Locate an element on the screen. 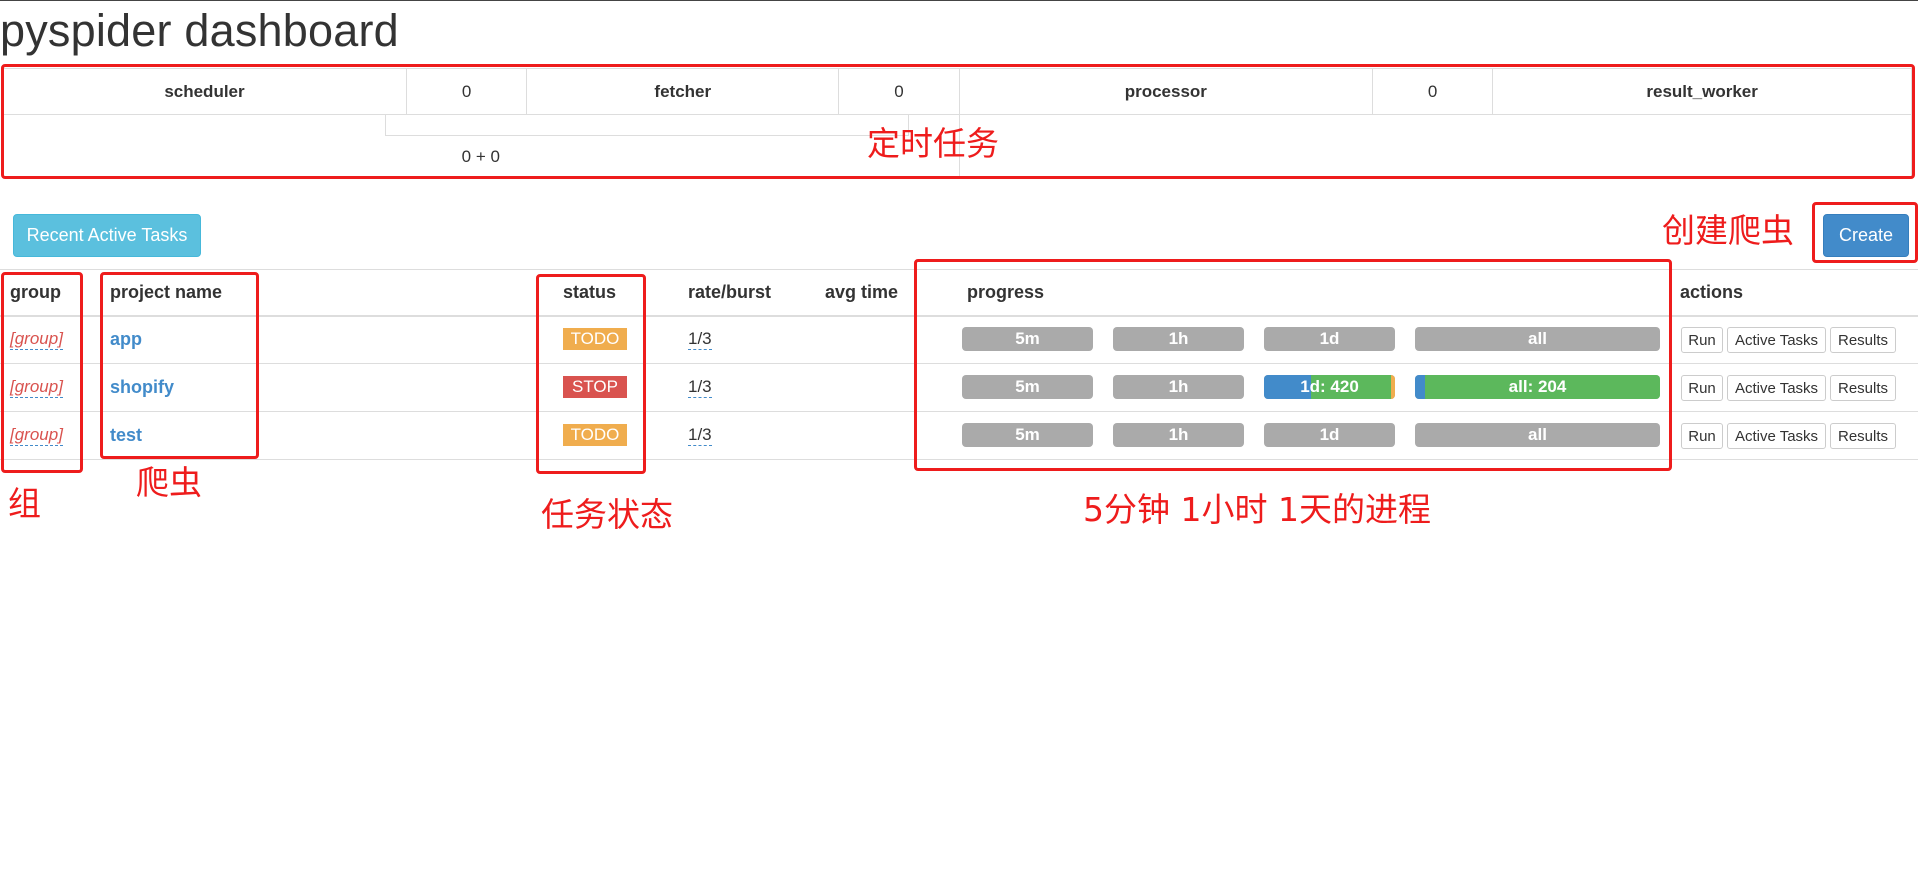  annotation-create-crawler: 创建爬虫 is located at coordinates (1728, 230).